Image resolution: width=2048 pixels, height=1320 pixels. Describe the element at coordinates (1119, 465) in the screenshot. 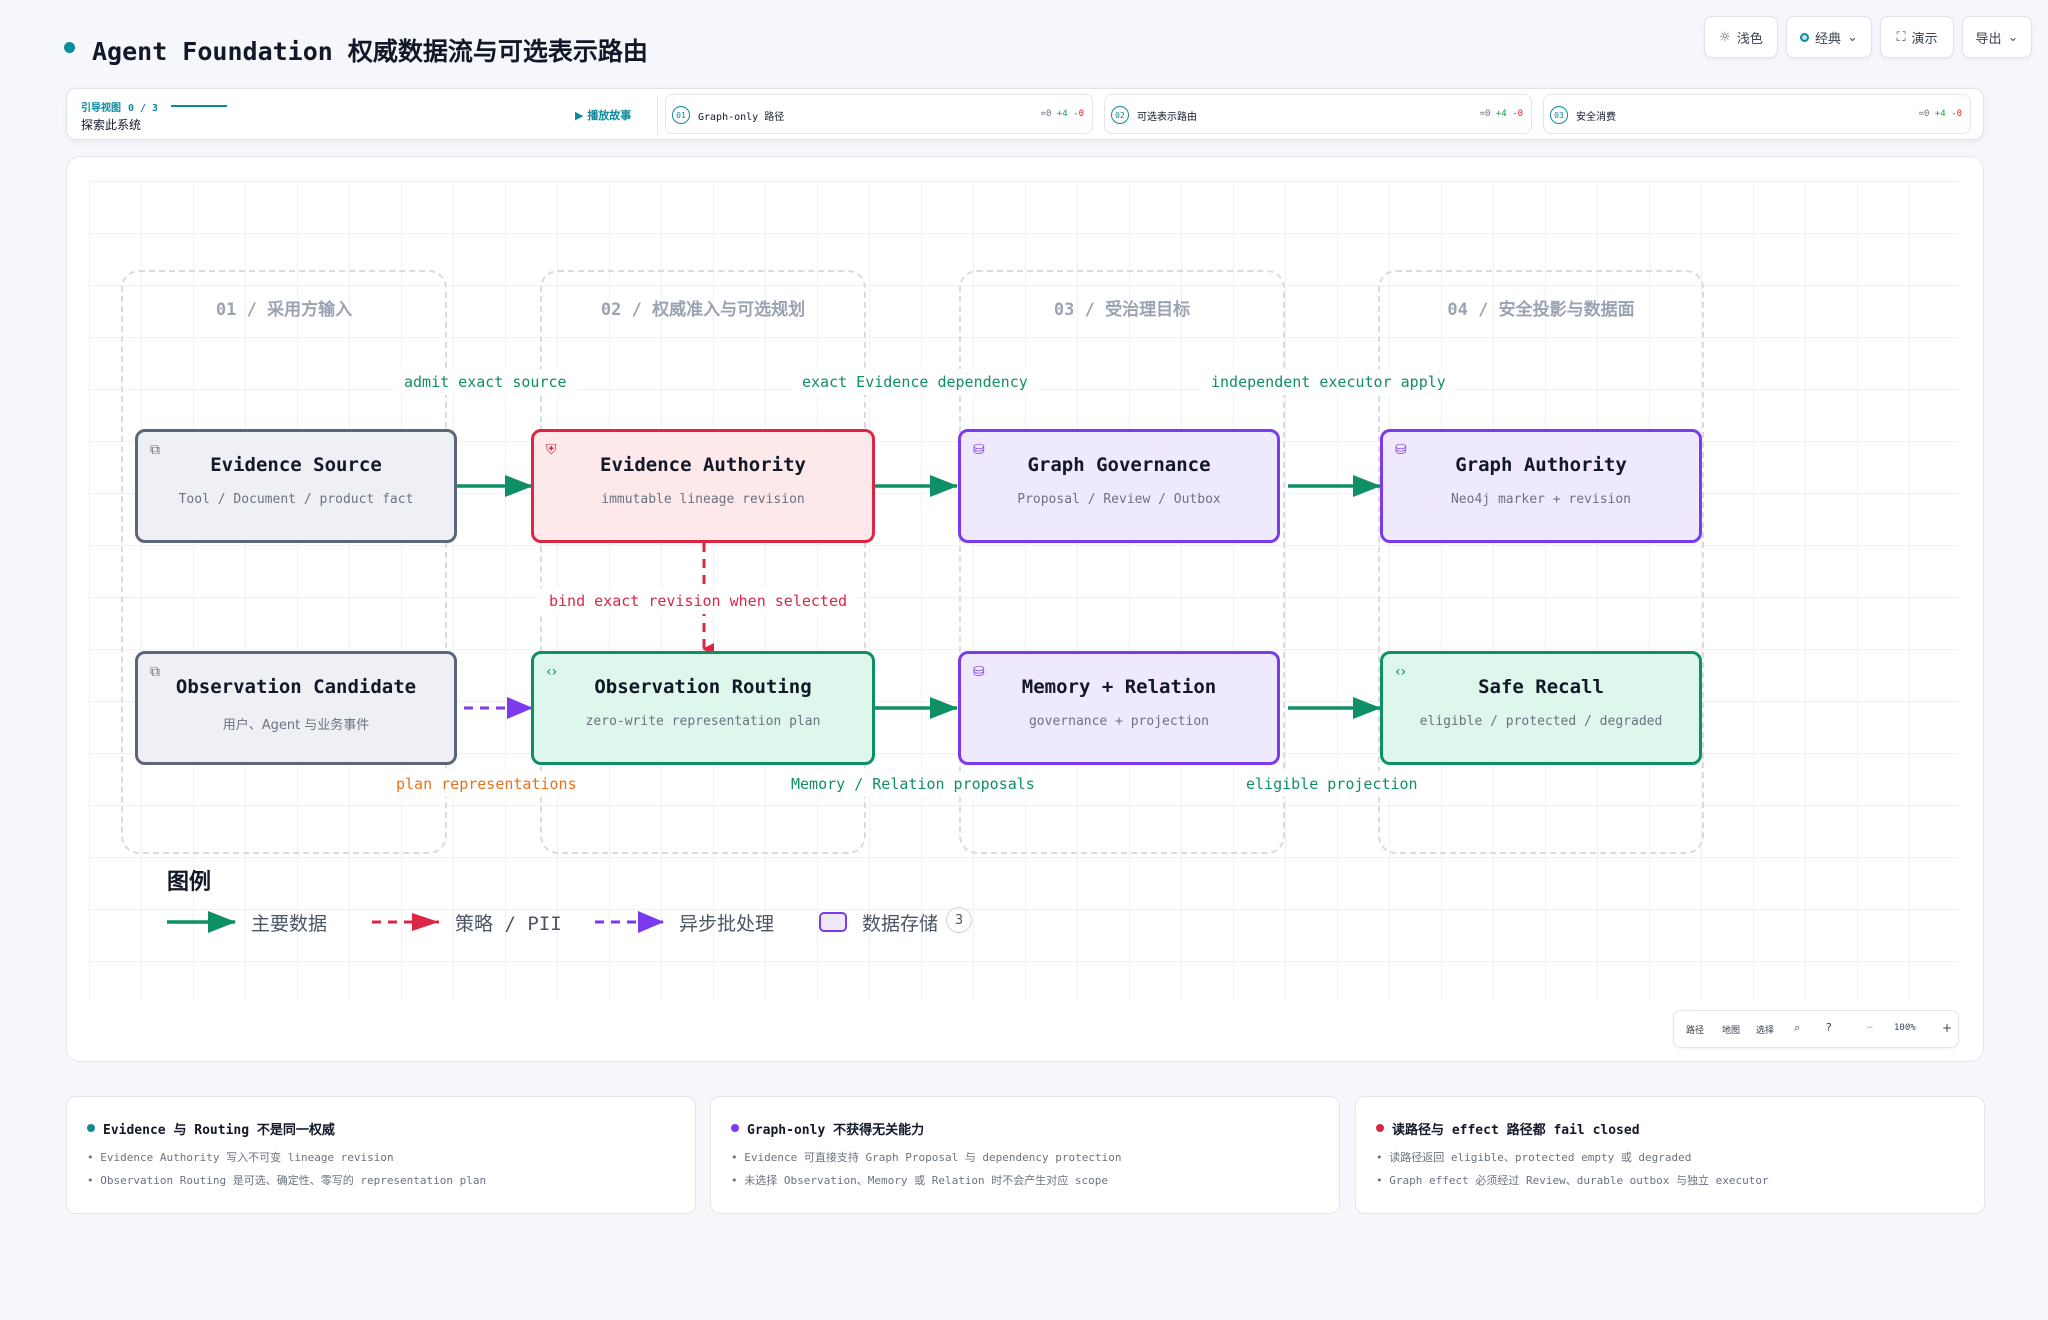

I see `node-title: Graph Governance` at that location.